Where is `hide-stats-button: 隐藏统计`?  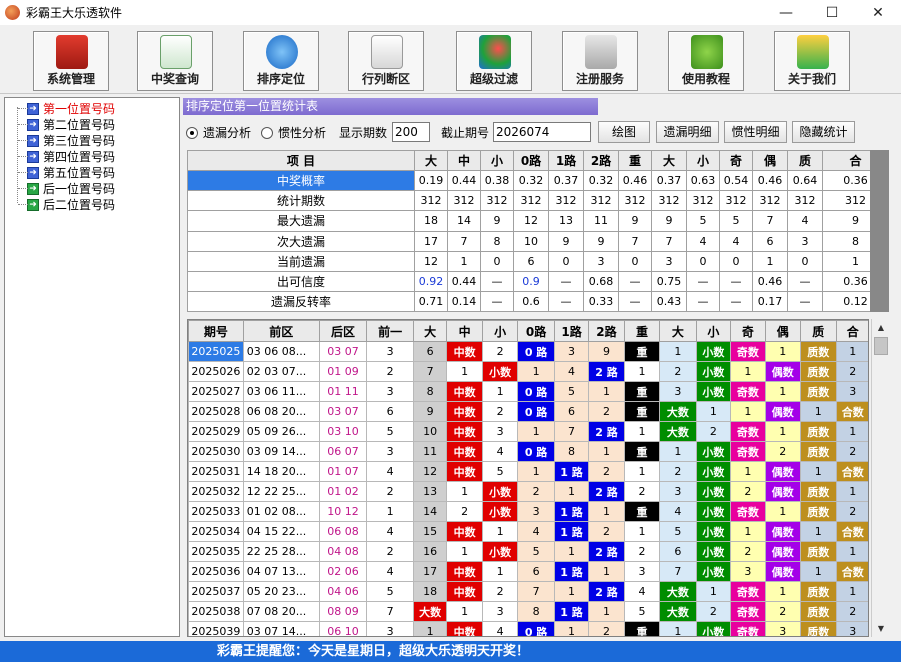 hide-stats-button: 隐藏统计 is located at coordinates (823, 132).